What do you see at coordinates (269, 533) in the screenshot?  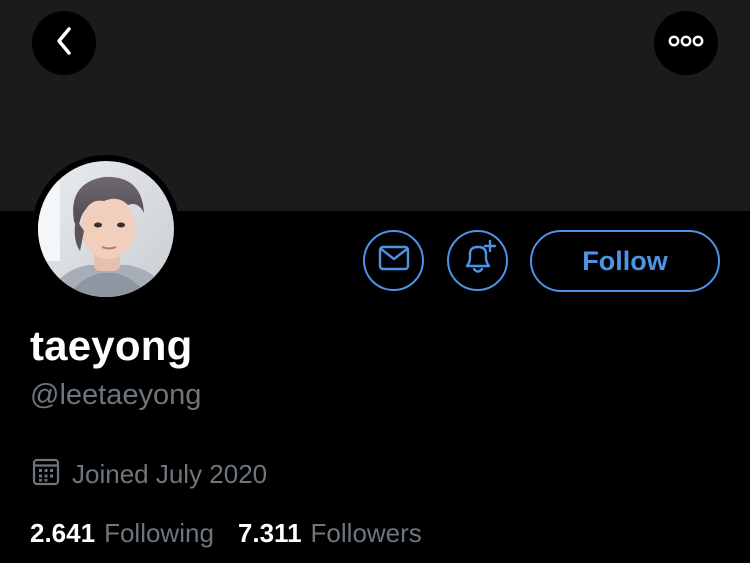 I see `followers-count: 7.311` at bounding box center [269, 533].